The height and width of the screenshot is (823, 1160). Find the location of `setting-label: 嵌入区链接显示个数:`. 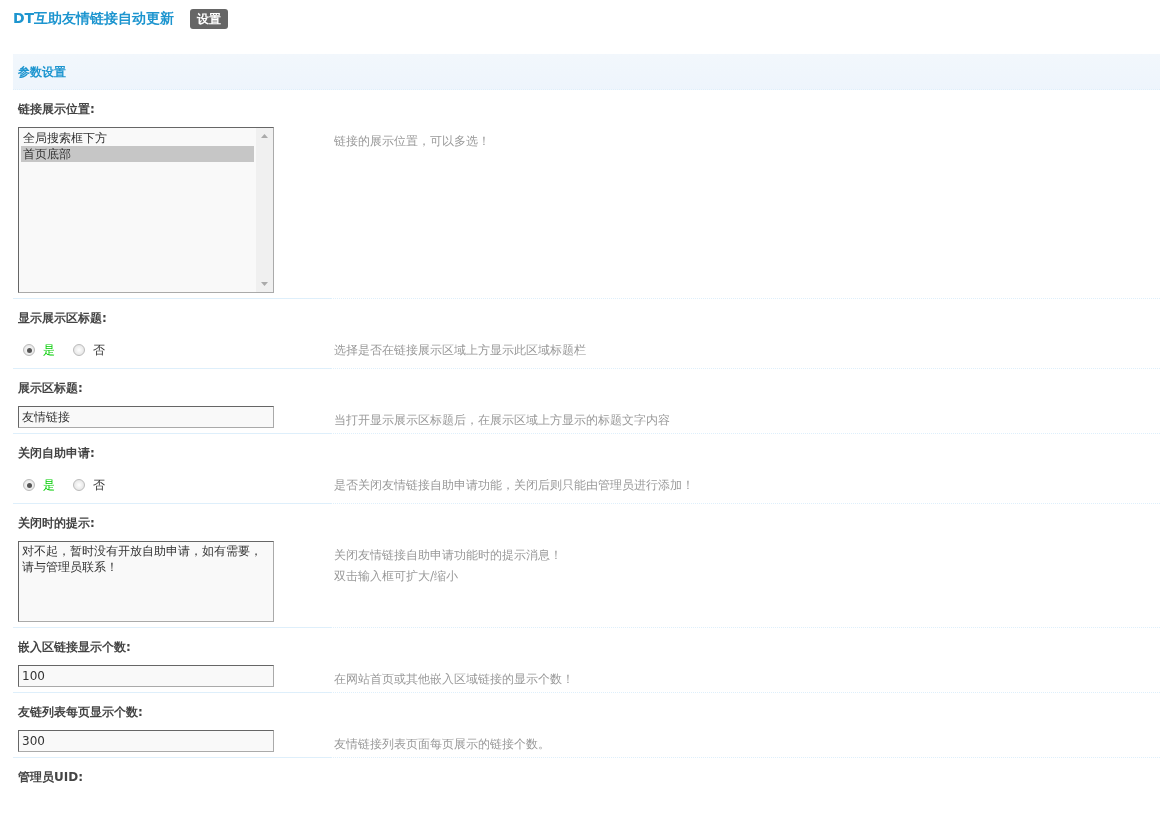

setting-label: 嵌入区链接显示个数: is located at coordinates (74, 647).